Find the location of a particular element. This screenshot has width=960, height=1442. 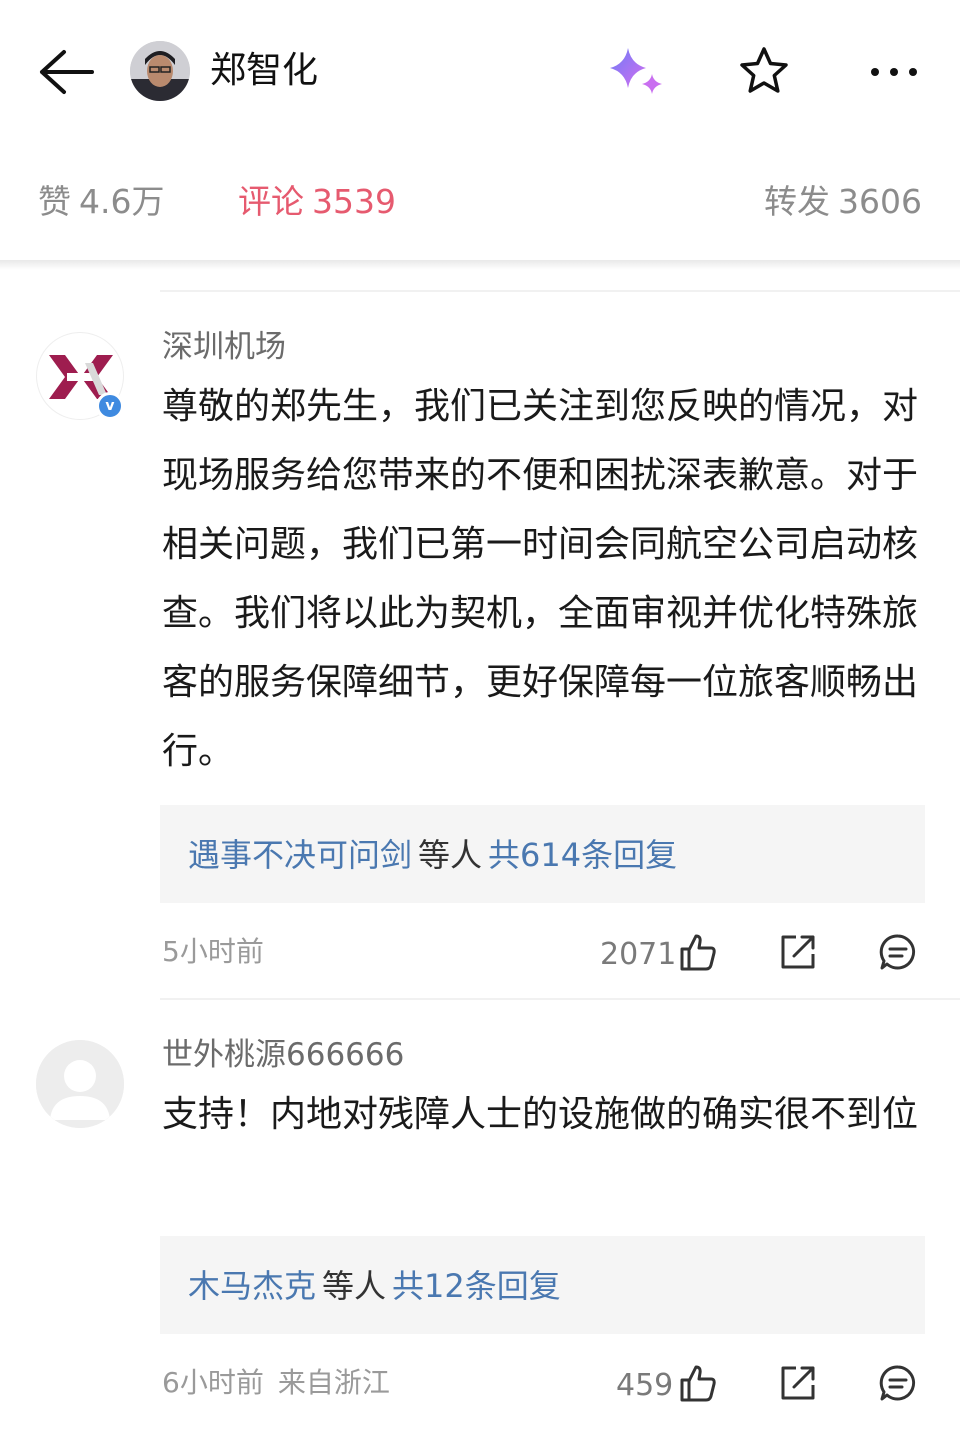

tab-comments: 评论 3539 is located at coordinates (317, 202).